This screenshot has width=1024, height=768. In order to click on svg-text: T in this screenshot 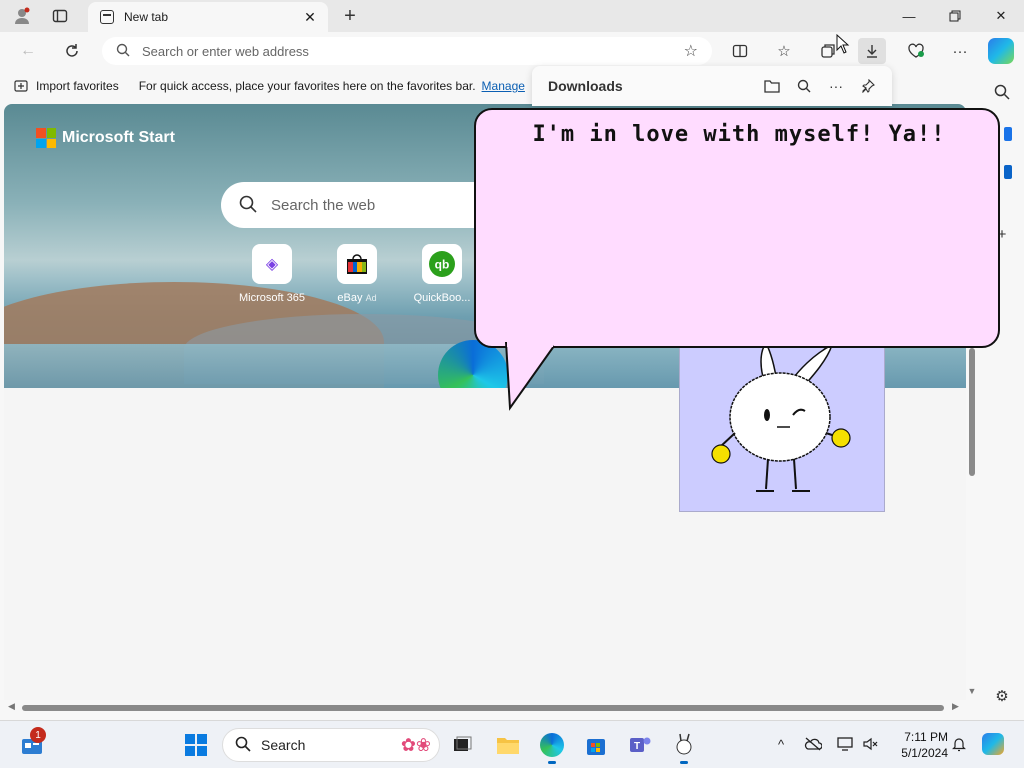, I will do `click(637, 746)`.